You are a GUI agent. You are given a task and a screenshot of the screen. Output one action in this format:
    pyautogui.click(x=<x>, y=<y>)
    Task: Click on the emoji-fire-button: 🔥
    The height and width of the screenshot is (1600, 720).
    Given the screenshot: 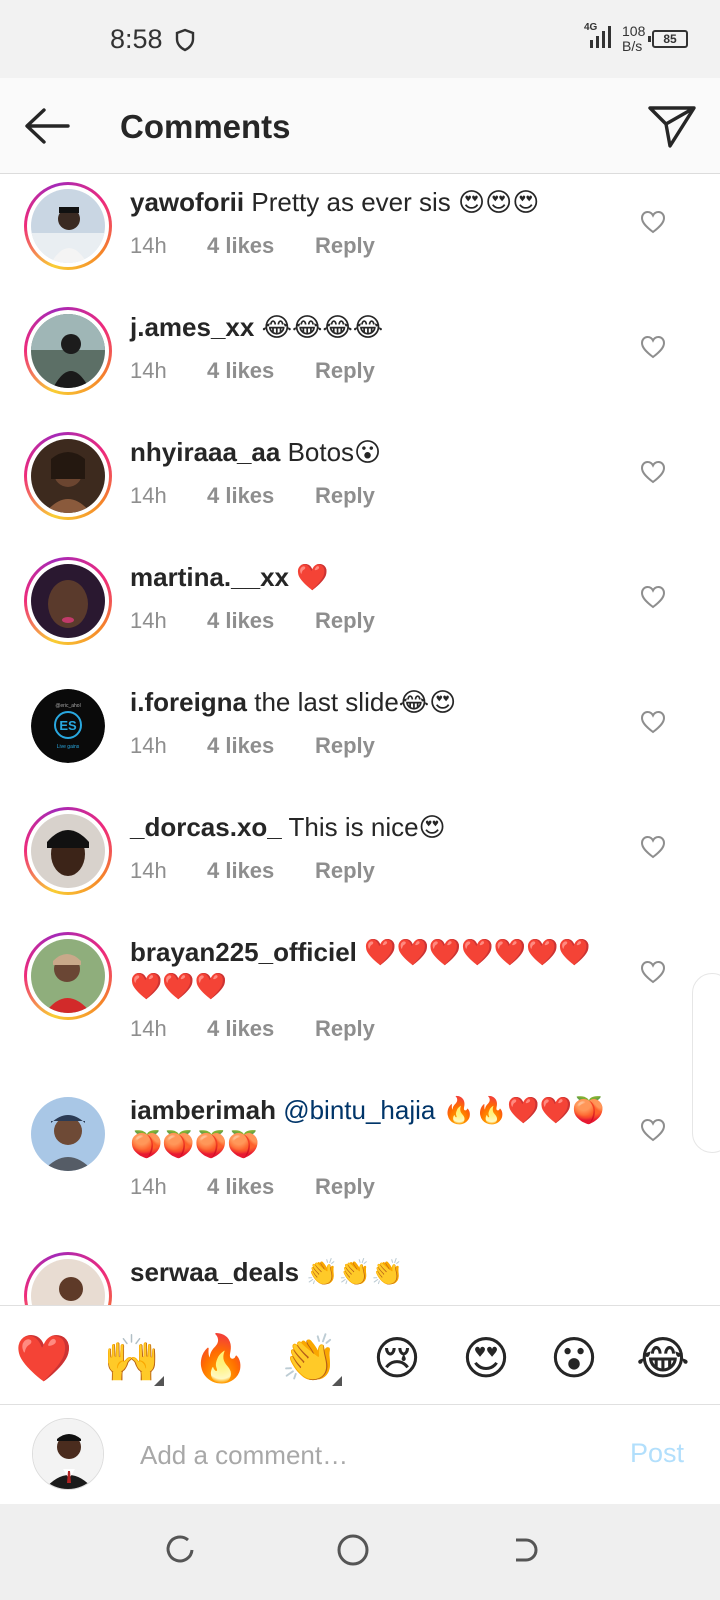 What is the action you would take?
    pyautogui.click(x=221, y=1358)
    